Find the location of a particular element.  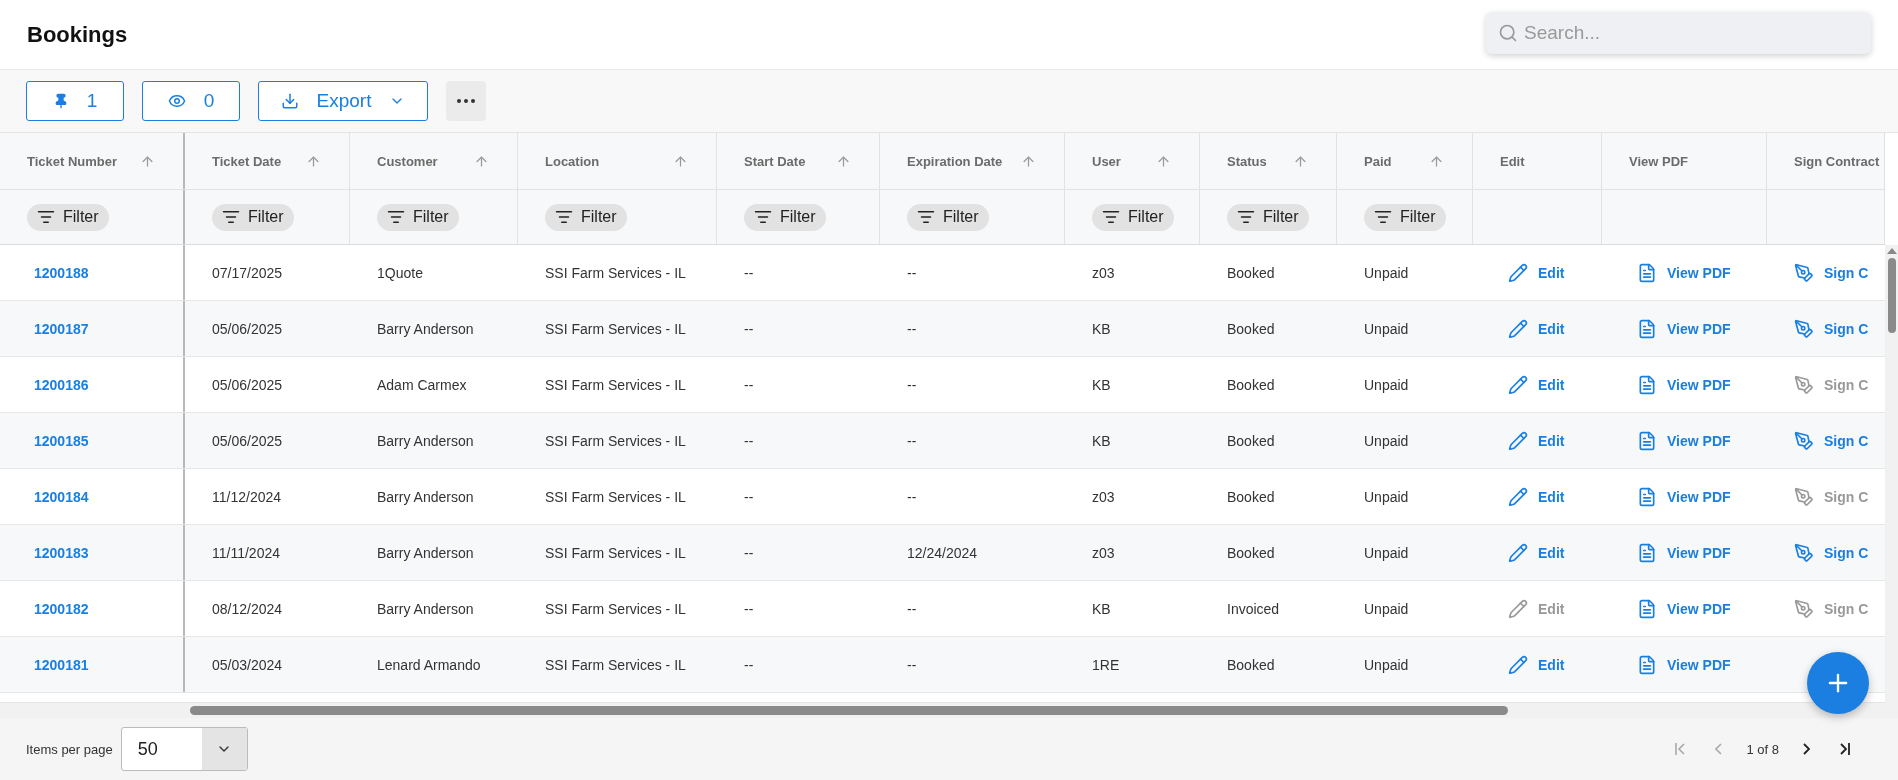

column-header: Expiration Date is located at coordinates (972, 161).